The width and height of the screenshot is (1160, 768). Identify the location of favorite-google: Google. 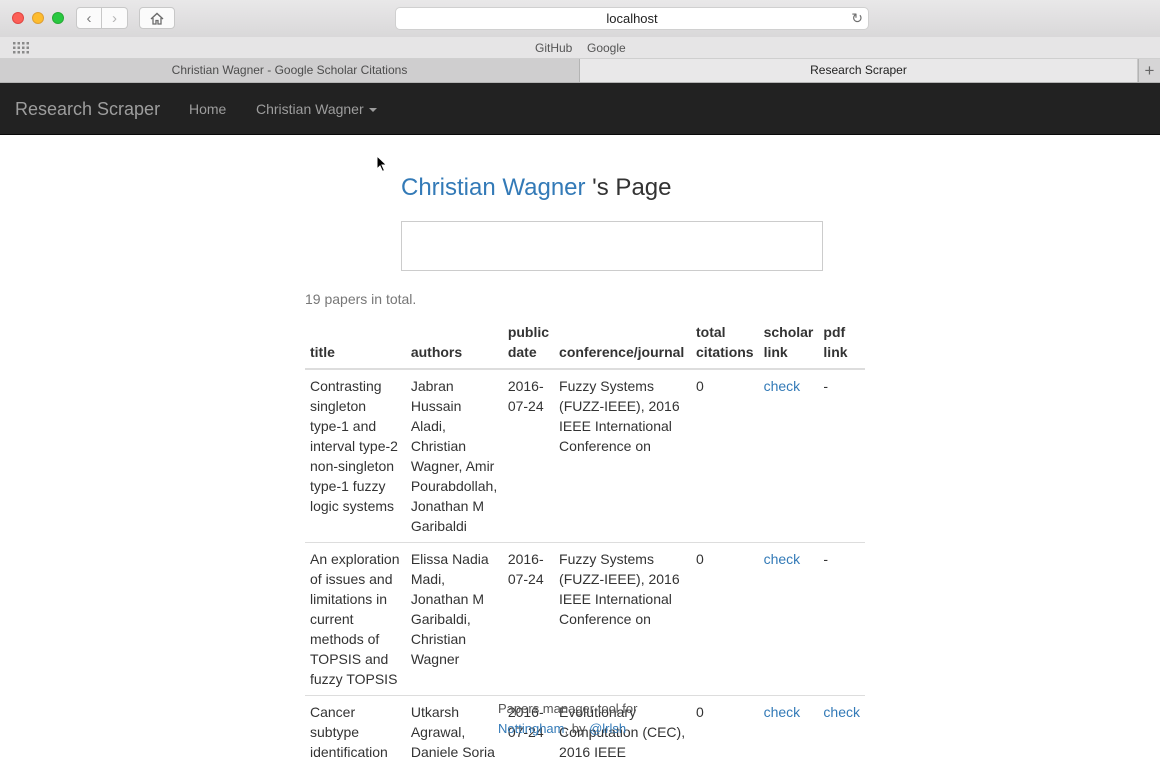
(606, 48).